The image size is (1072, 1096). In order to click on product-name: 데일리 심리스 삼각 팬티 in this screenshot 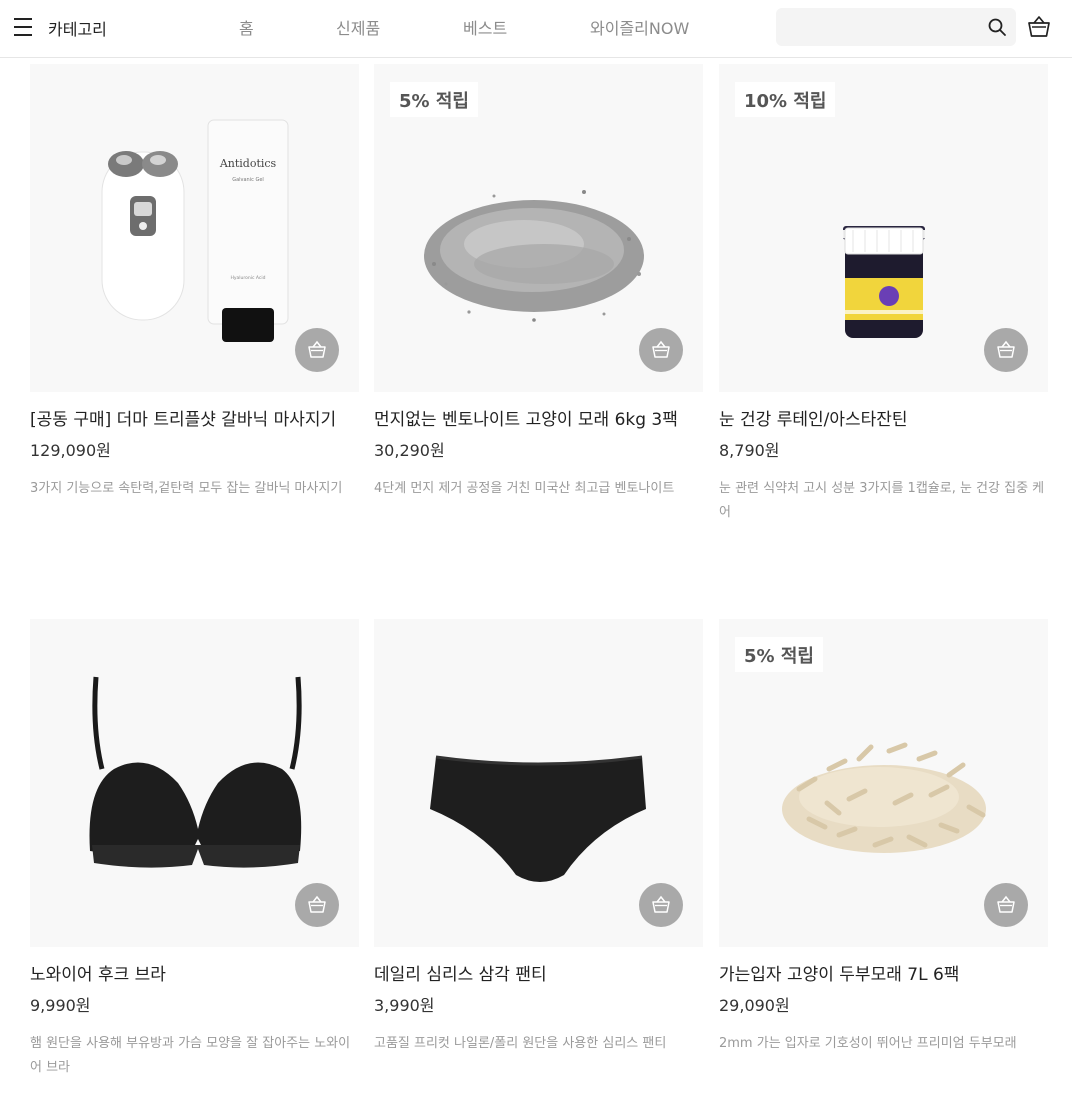, I will do `click(538, 975)`.